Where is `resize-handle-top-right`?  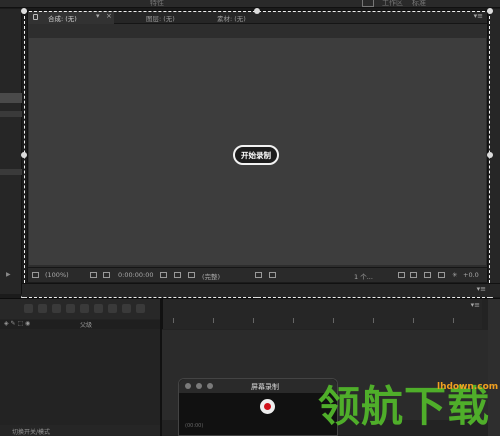 resize-handle-top-right is located at coordinates (490, 11).